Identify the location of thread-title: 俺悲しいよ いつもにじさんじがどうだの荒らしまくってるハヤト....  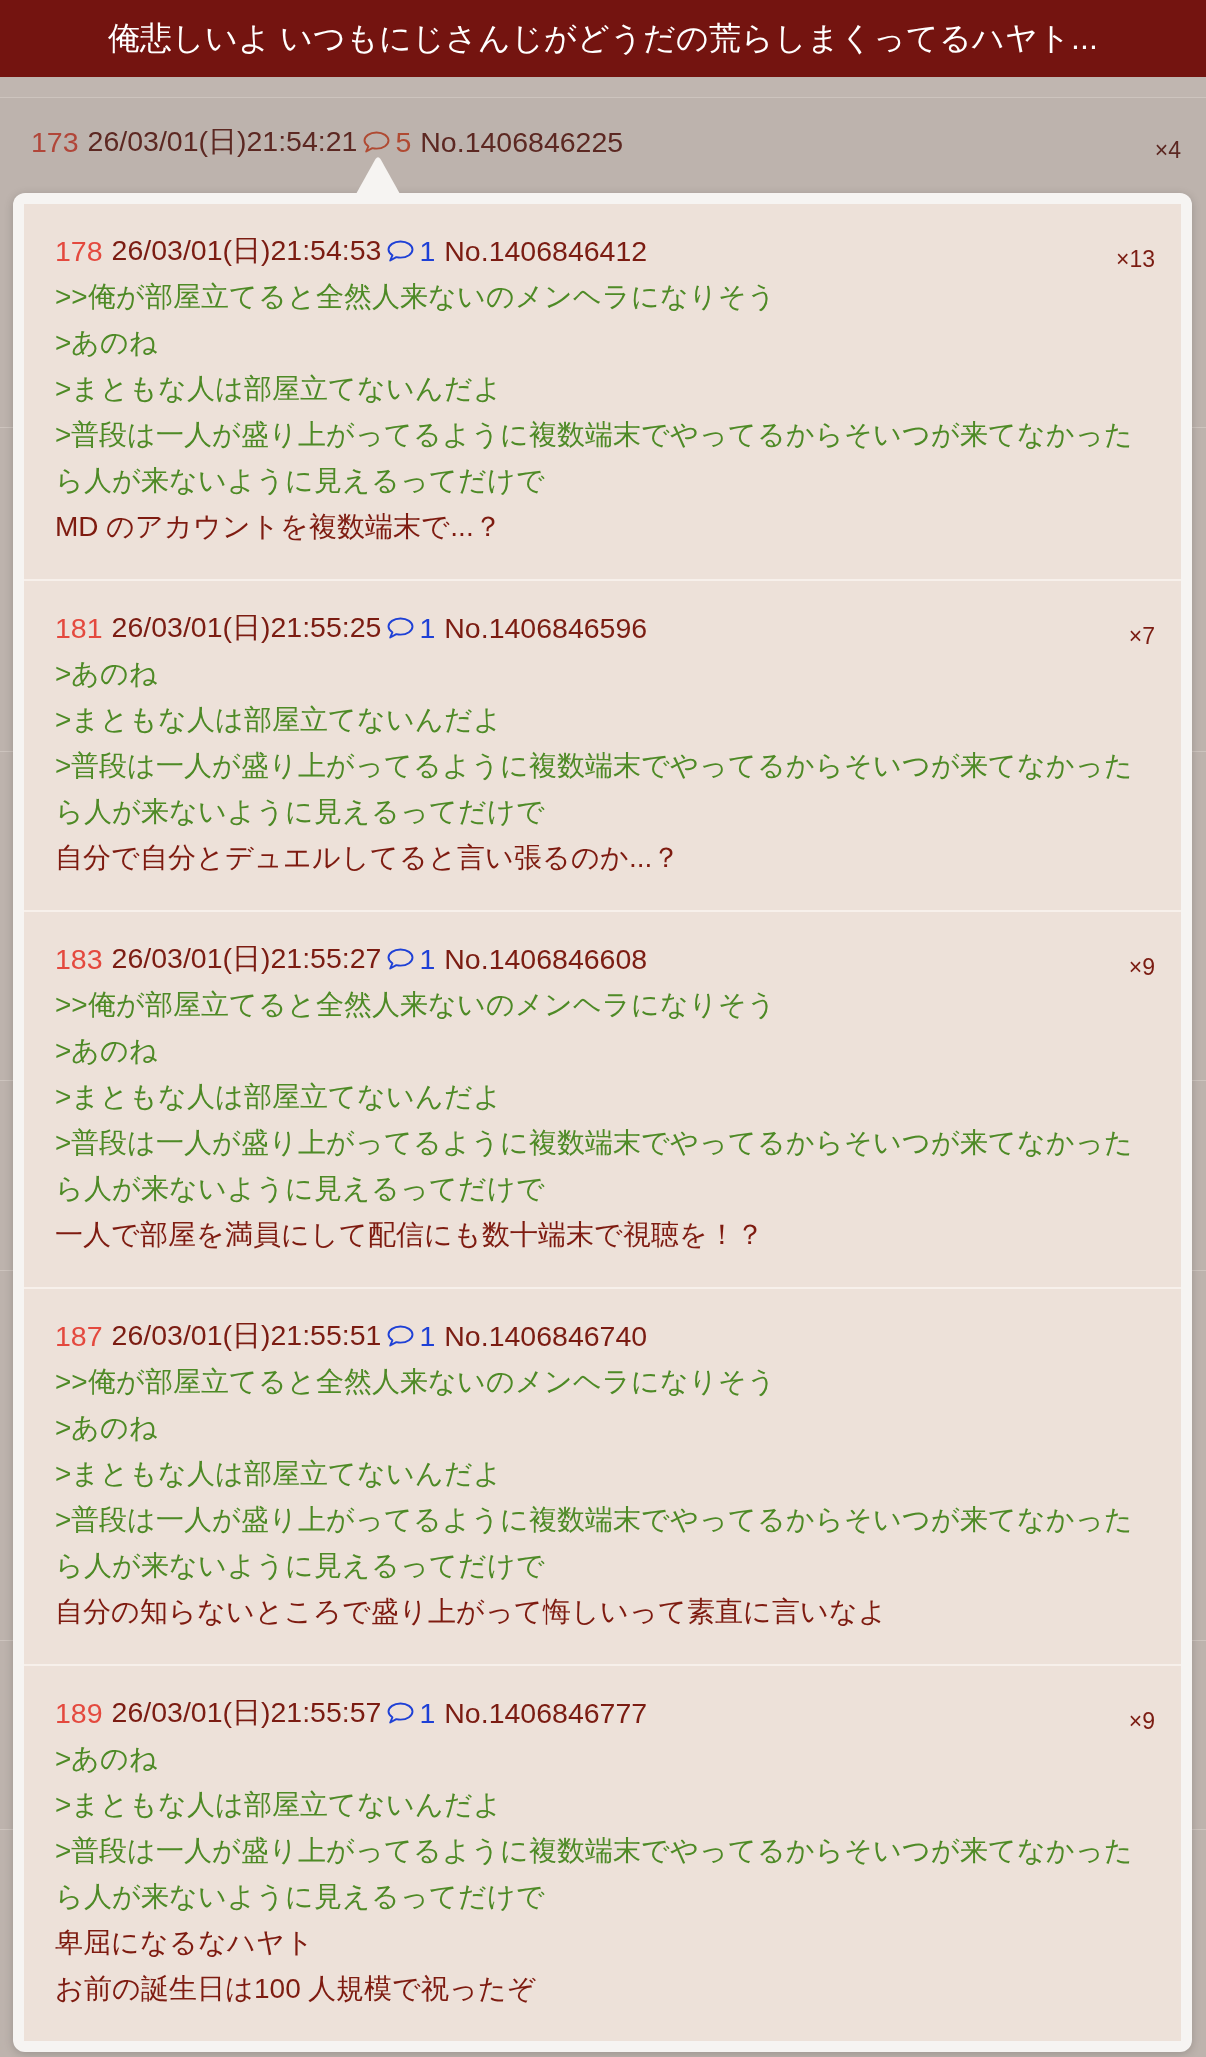
(603, 38).